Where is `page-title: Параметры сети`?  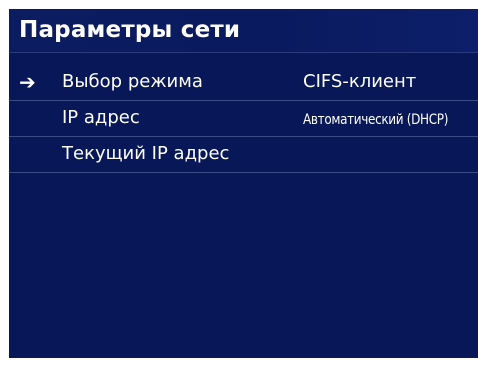
page-title: Параметры сети is located at coordinates (130, 30).